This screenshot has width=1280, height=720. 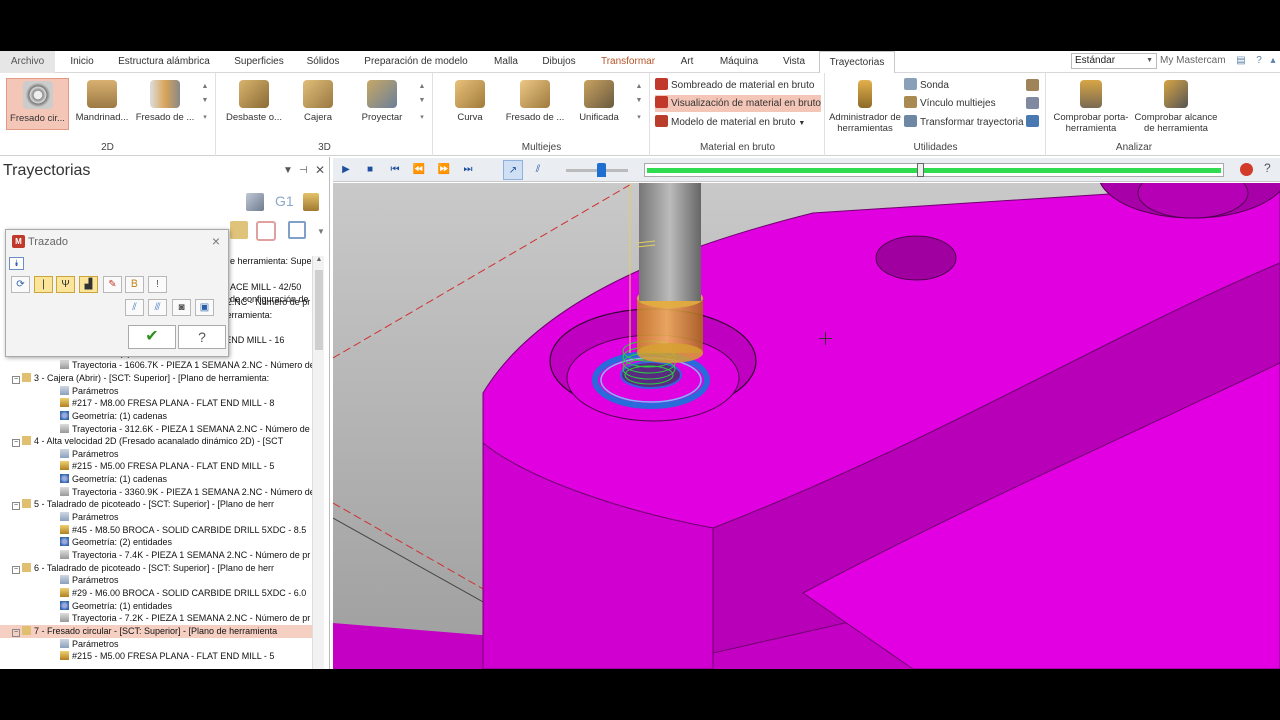 What do you see at coordinates (318, 462) in the screenshot?
I see `tree-scrollbar: ▲` at bounding box center [318, 462].